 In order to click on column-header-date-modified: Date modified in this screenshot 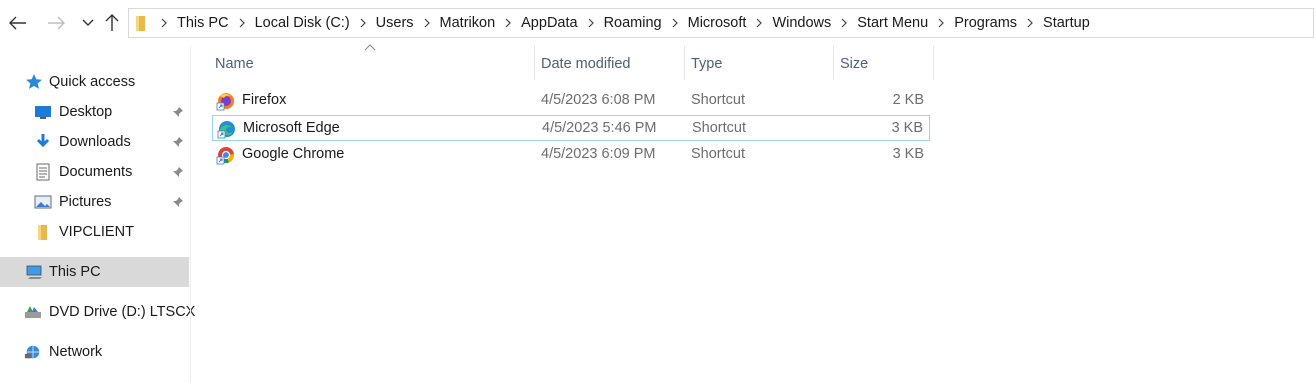, I will do `click(609, 64)`.